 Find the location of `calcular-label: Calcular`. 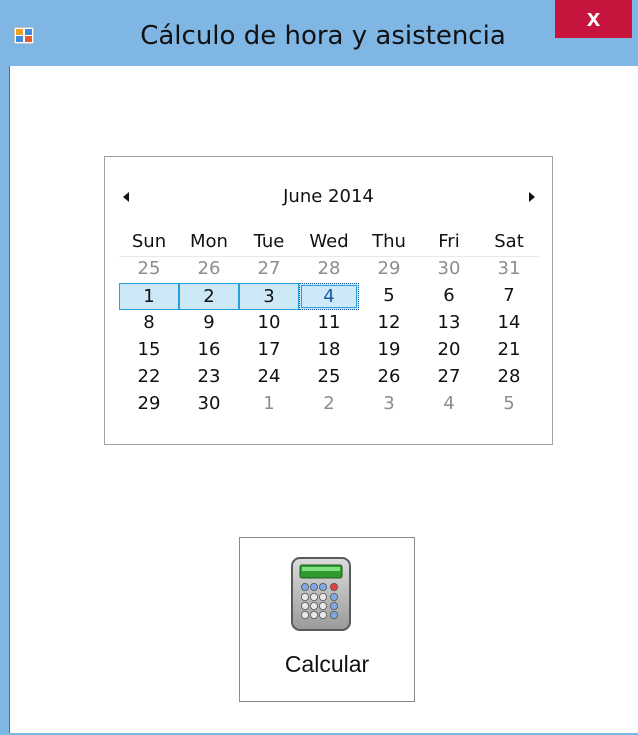

calcular-label: Calcular is located at coordinates (327, 664).